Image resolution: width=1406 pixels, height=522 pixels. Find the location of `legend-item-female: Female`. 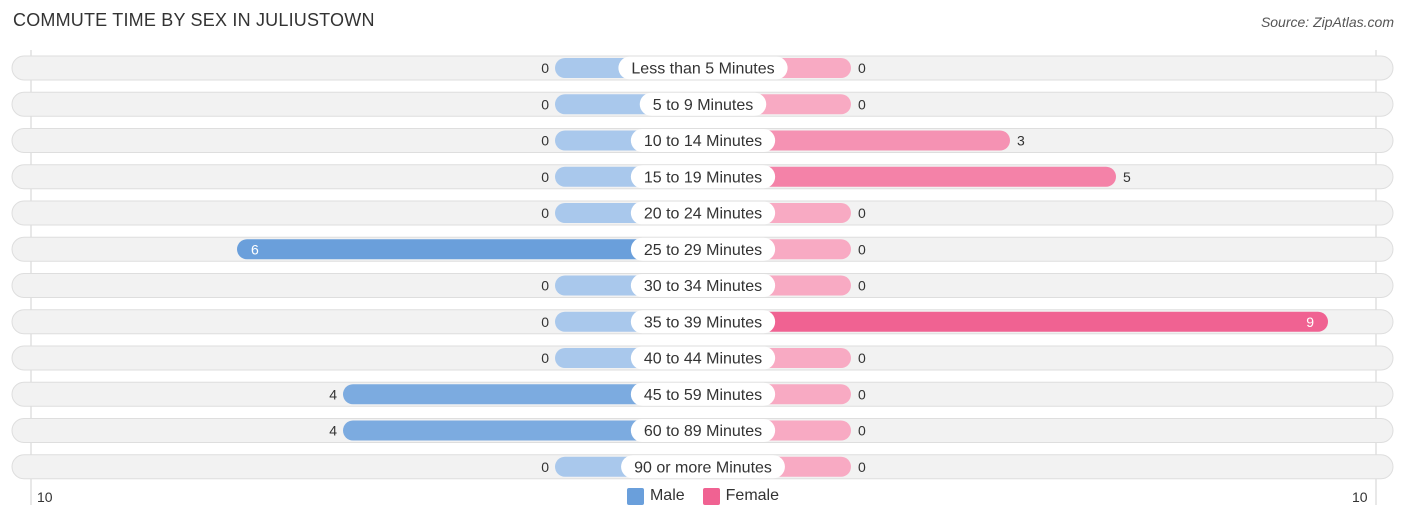

legend-item-female: Female is located at coordinates (741, 496).